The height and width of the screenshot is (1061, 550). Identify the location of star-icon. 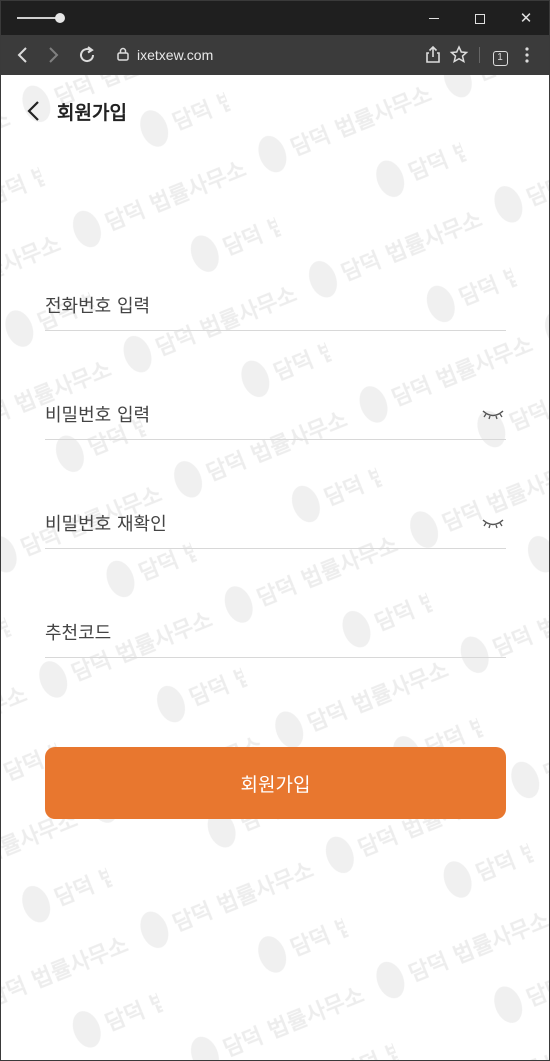
(459, 55).